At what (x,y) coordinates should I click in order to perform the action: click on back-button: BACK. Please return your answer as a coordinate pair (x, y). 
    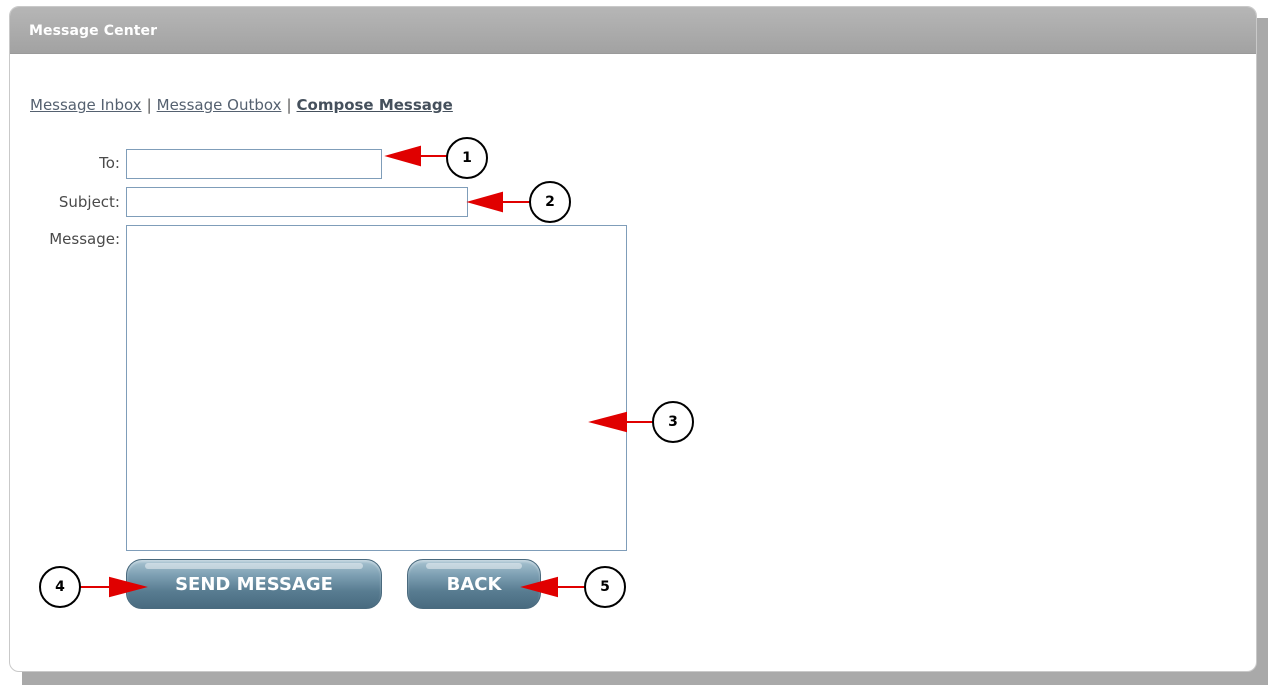
    Looking at the image, I should click on (474, 584).